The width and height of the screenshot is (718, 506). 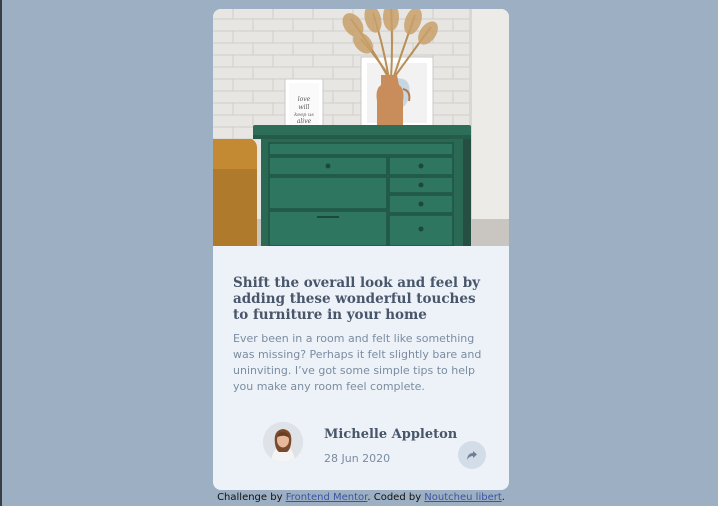 I want to click on share-icon, so click(x=472, y=455).